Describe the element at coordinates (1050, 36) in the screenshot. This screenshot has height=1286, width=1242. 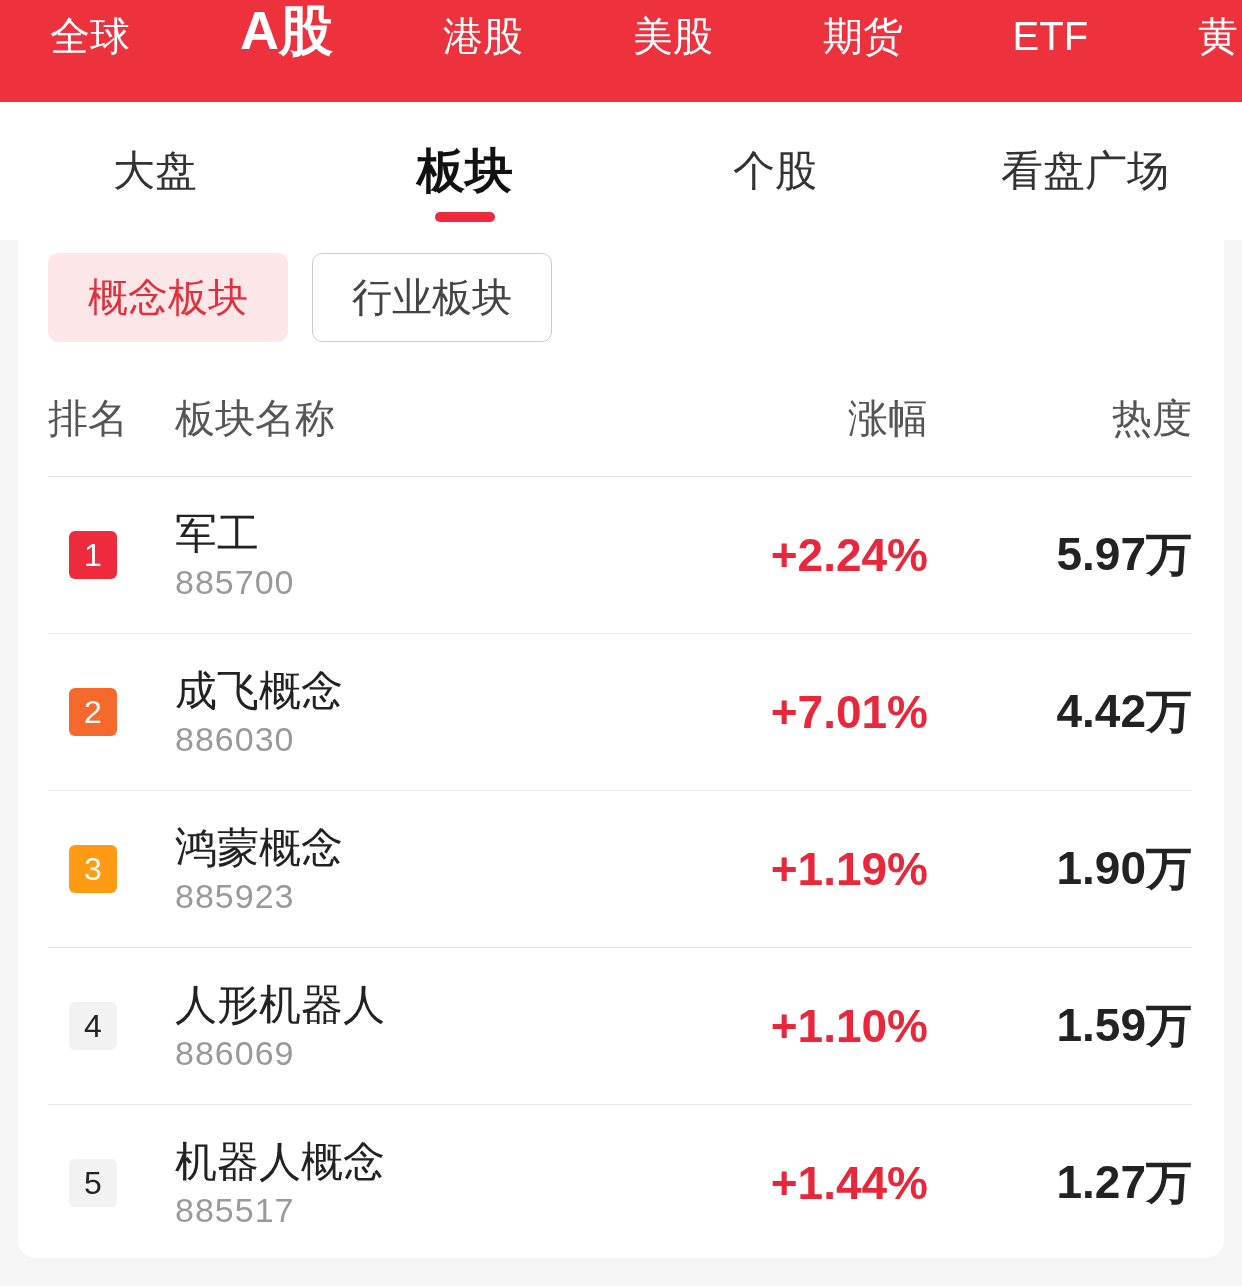
I see `market-tab: ETF` at that location.